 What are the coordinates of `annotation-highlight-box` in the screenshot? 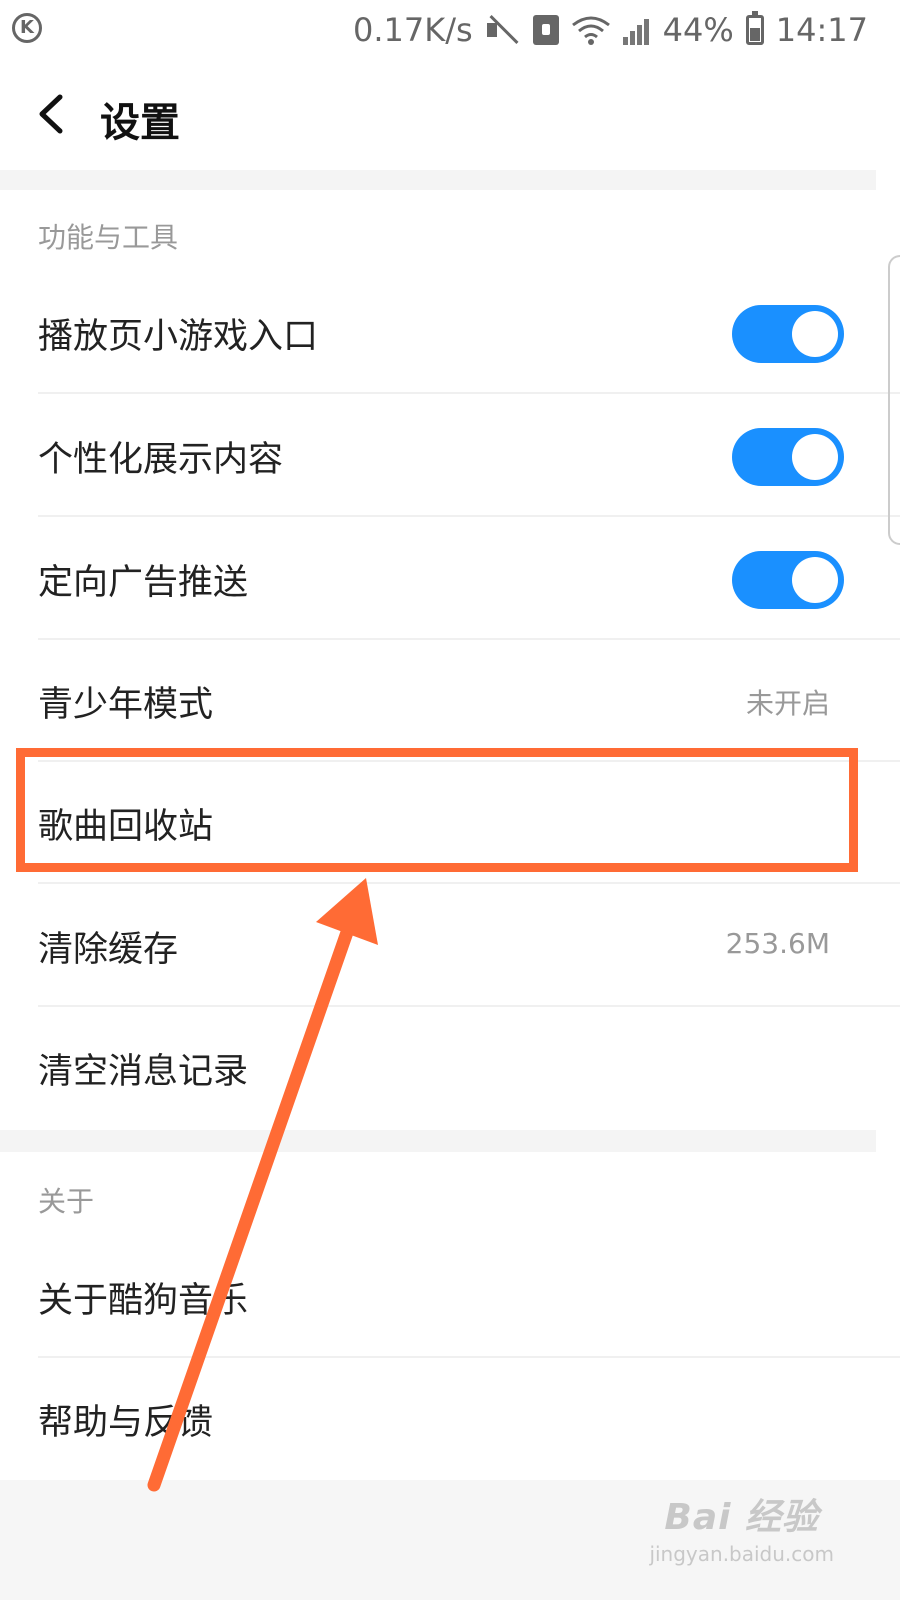 It's located at (437, 810).